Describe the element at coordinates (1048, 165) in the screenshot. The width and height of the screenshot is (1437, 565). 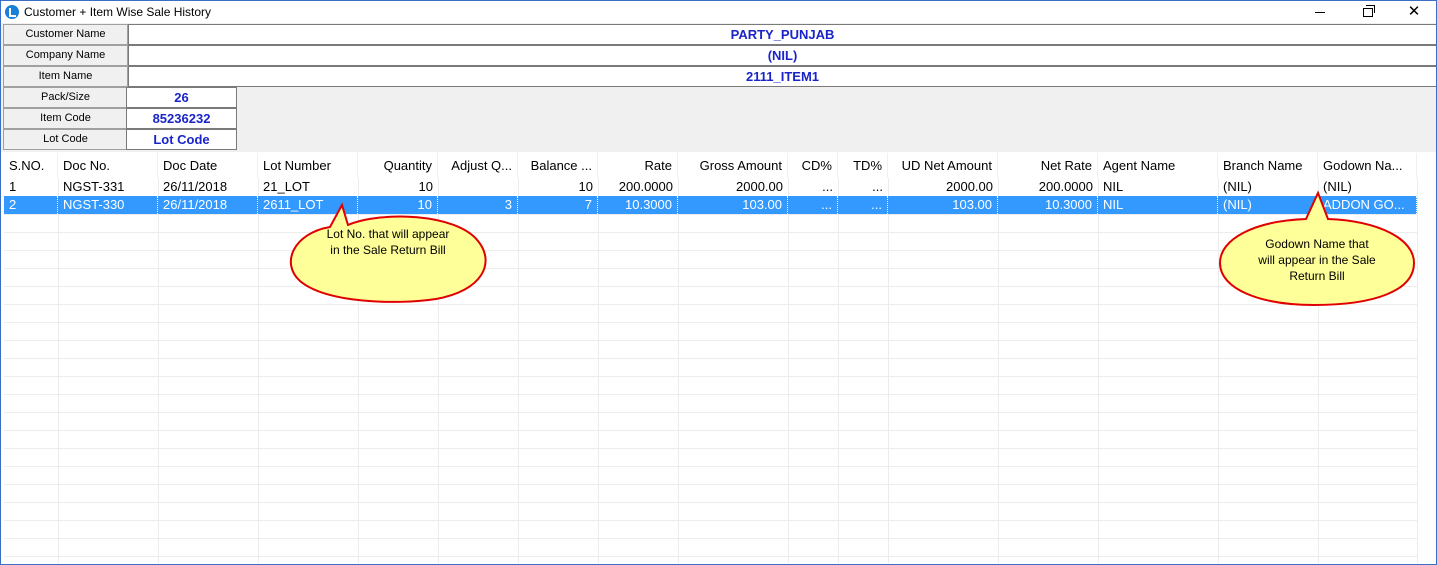
I see `header-col-net-rate: Net Rate` at that location.